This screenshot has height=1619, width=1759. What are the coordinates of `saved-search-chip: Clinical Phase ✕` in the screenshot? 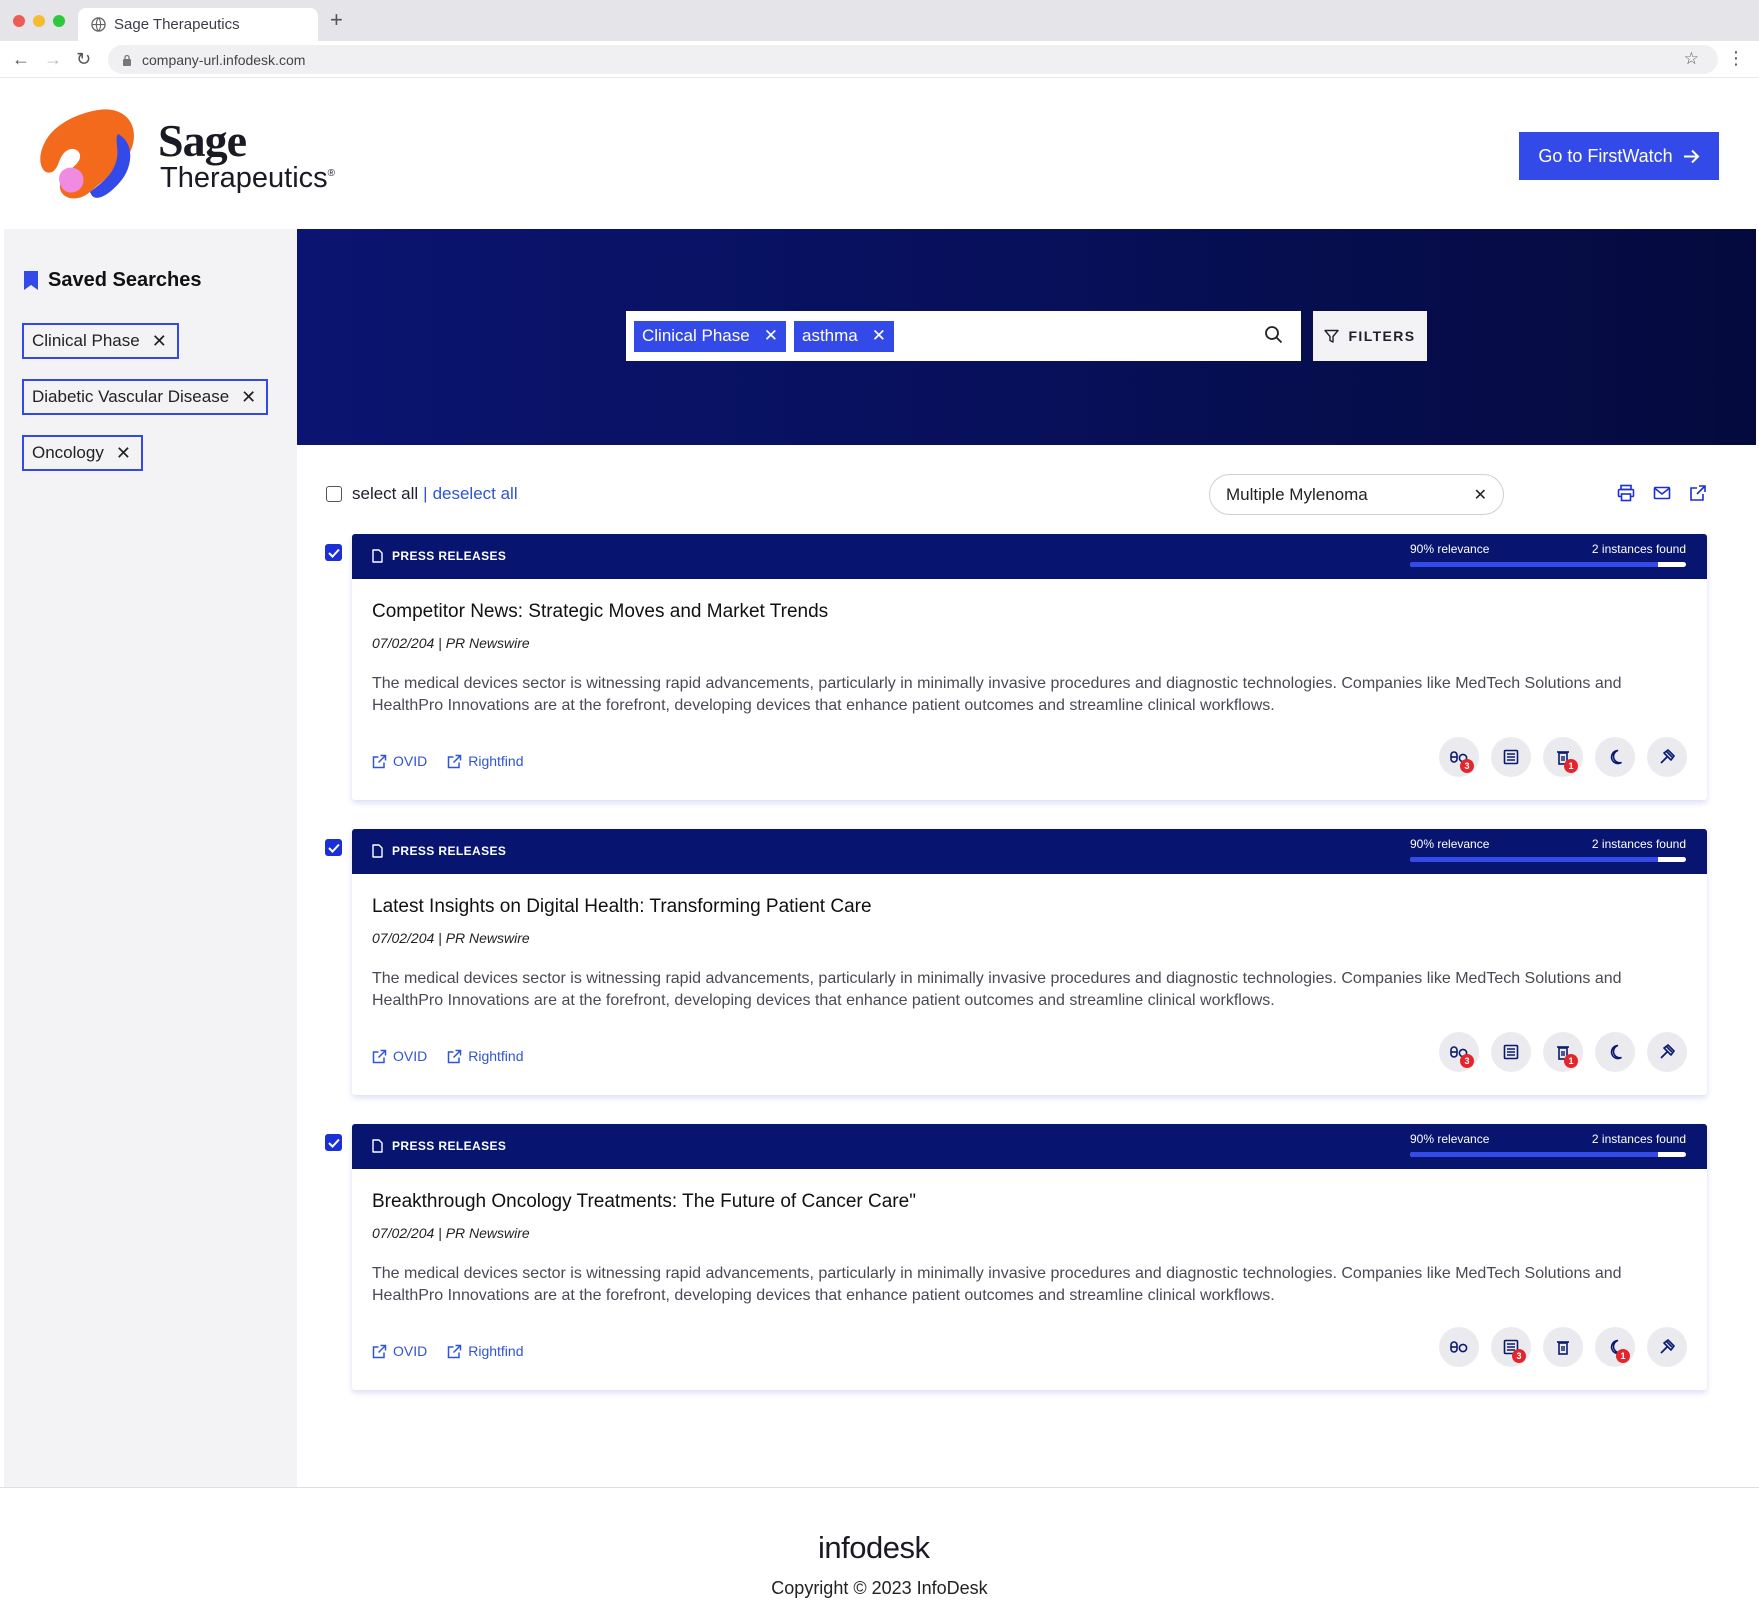 It's located at (100, 341).